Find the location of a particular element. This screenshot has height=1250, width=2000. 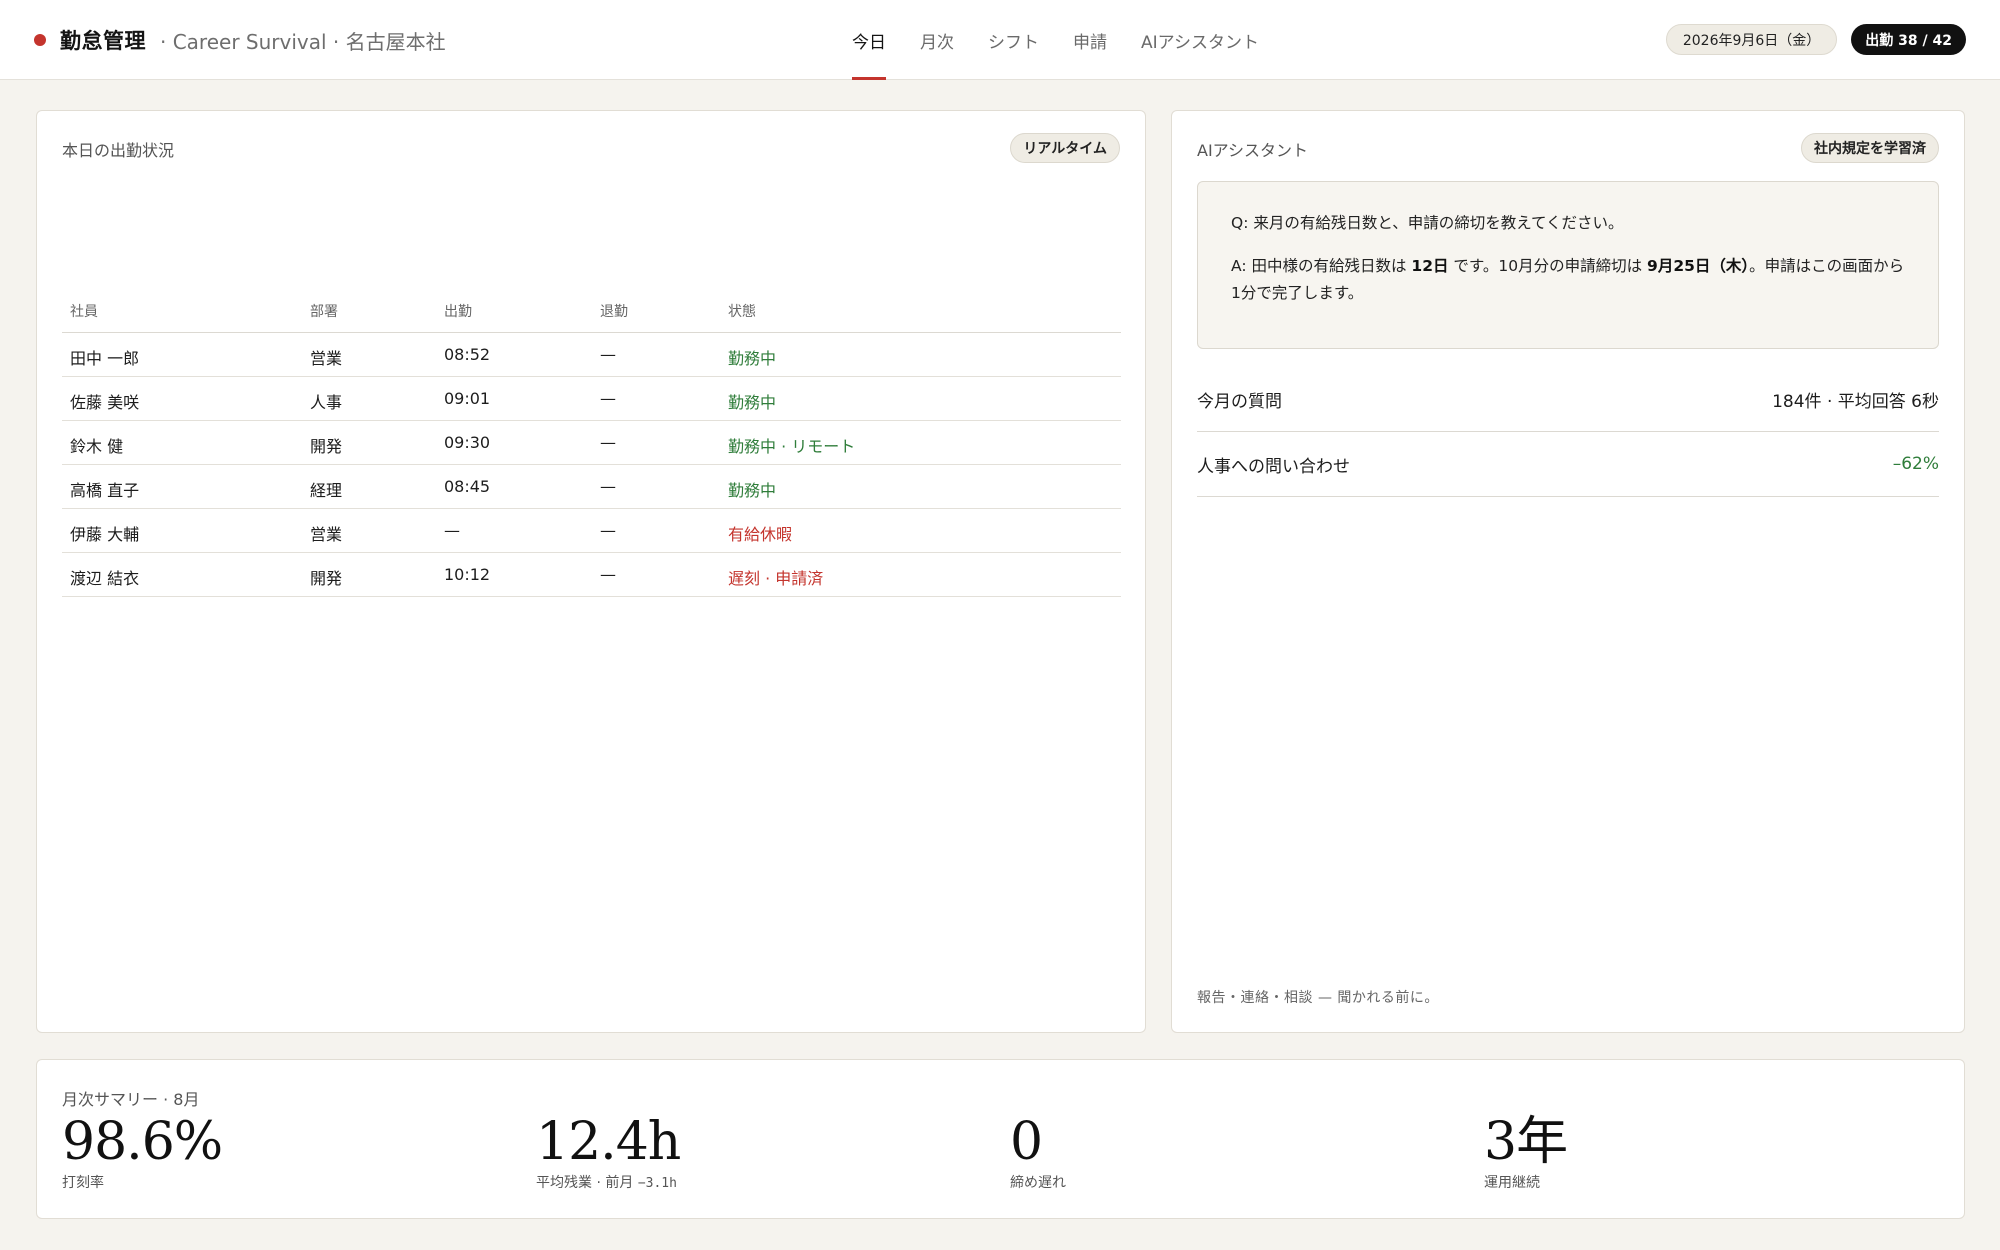

app-subtitle: · Career Survival · 名古屋本社 is located at coordinates (303, 41).